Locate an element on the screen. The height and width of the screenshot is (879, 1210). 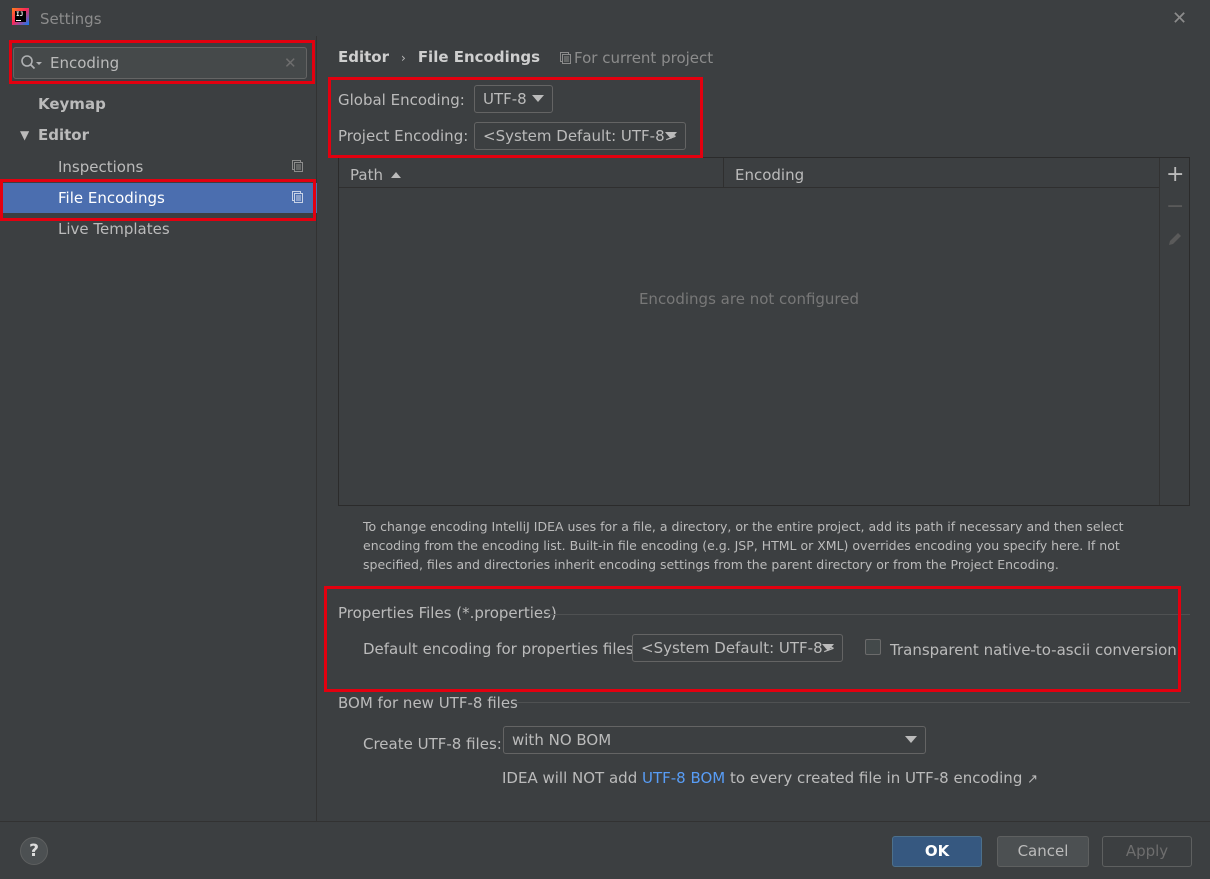
create-utf8-files-label: Create UTF-8 files: is located at coordinates (432, 744).